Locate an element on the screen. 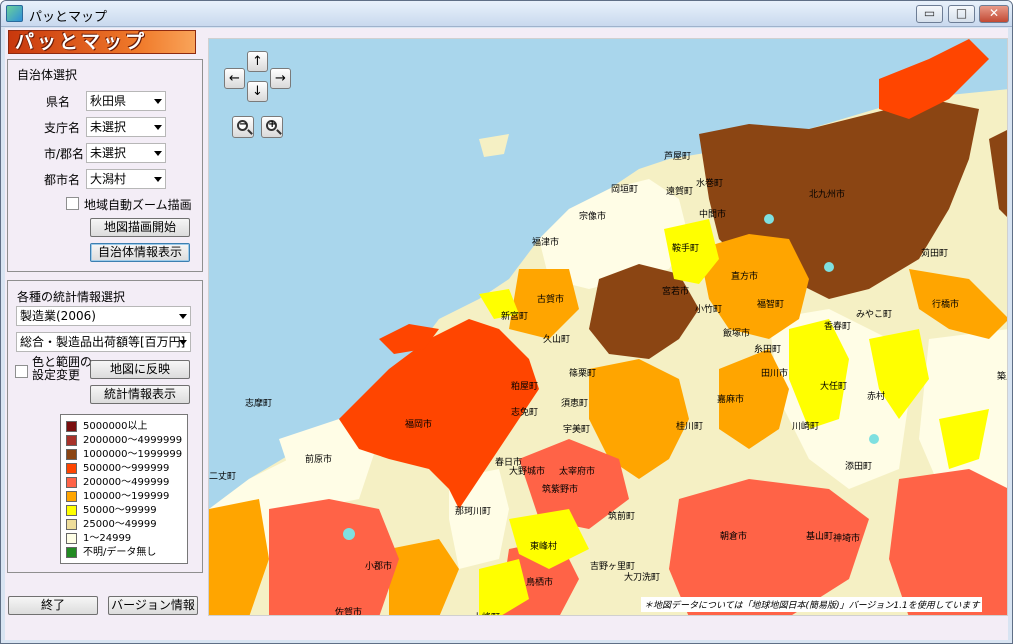  municipality-info-button: 自治体情報表示 is located at coordinates (140, 252).